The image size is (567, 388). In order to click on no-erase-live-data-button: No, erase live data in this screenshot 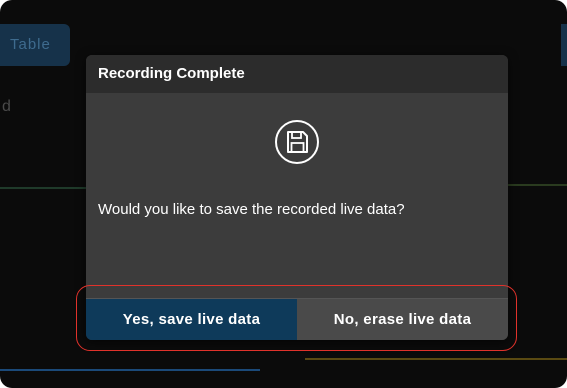, I will do `click(402, 319)`.